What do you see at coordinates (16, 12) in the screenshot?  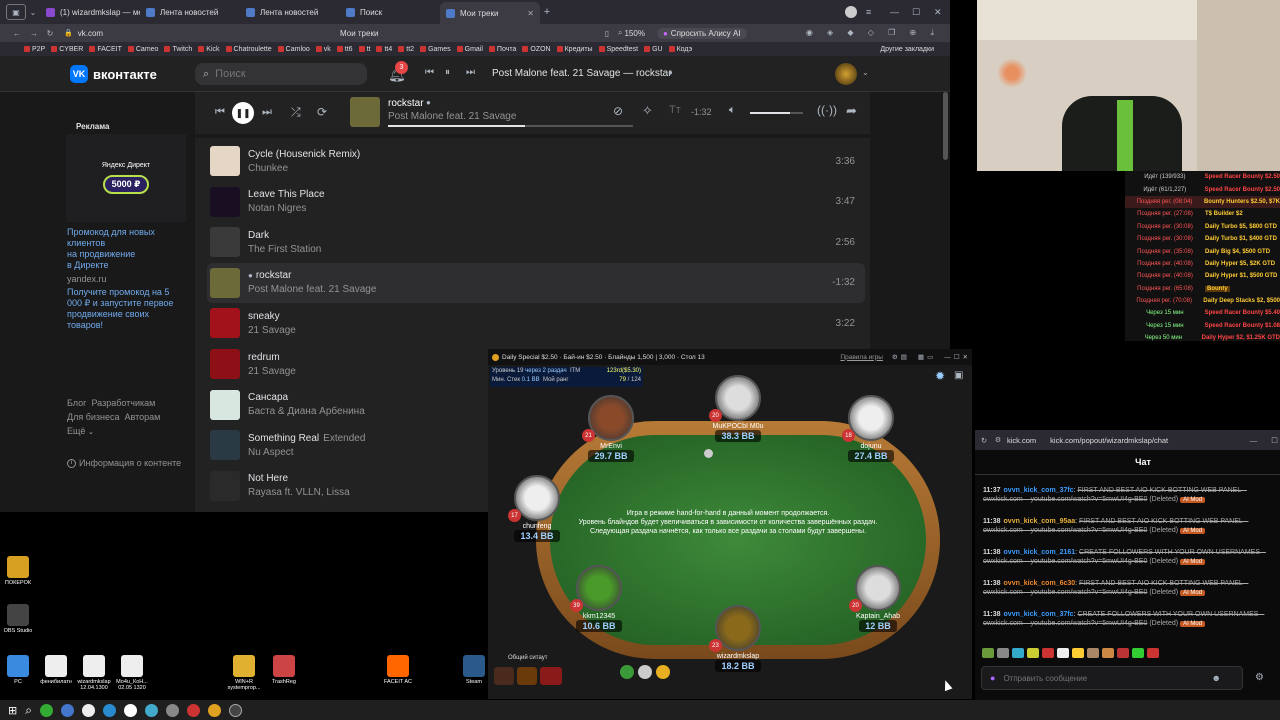 I see `browser-menu-icon: ▣` at bounding box center [16, 12].